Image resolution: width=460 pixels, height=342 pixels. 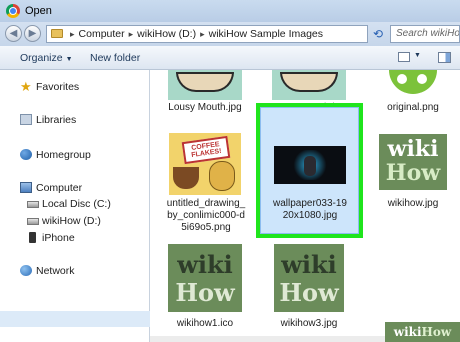 What do you see at coordinates (26, 86) in the screenshot?
I see `star-icon: ★` at bounding box center [26, 86].